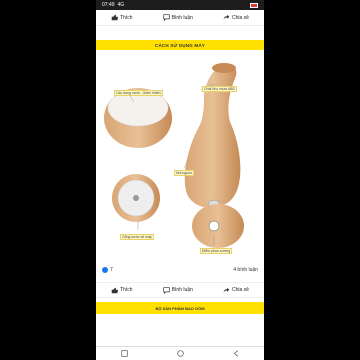  What do you see at coordinates (138, 93) in the screenshot?
I see `label-base-cover: Các dụng nước - thiên nhiên` at bounding box center [138, 93].